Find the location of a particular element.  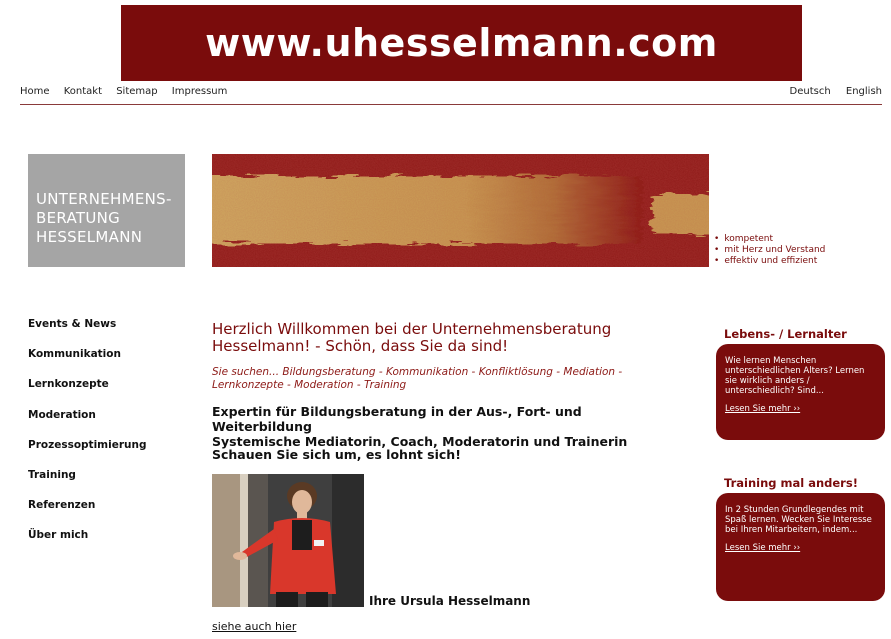

lang-deutsch: Deutsch is located at coordinates (810, 91).